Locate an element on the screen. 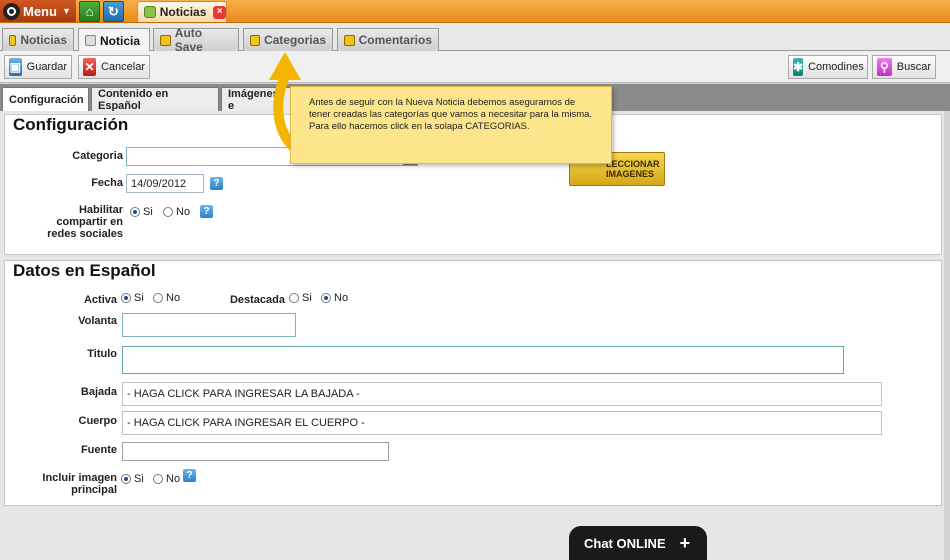 Image resolution: width=950 pixels, height=560 pixels. save-label: Guardar is located at coordinates (46, 67).